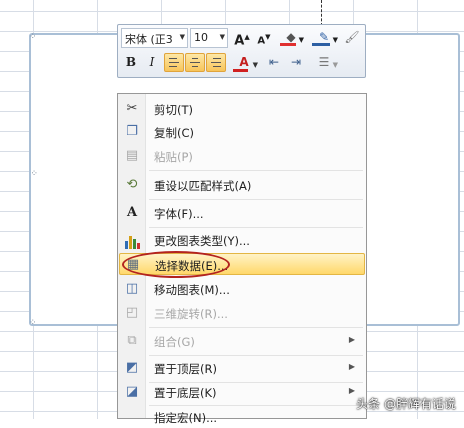 The image size is (464, 428). Describe the element at coordinates (33, 172) in the screenshot. I see `resize-handle-middle-left: ⁘` at that location.